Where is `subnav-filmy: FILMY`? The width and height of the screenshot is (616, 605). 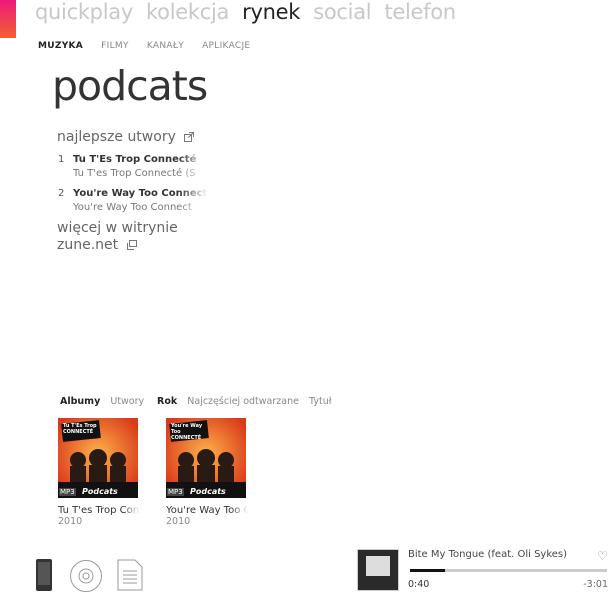 subnav-filmy: FILMY is located at coordinates (115, 46).